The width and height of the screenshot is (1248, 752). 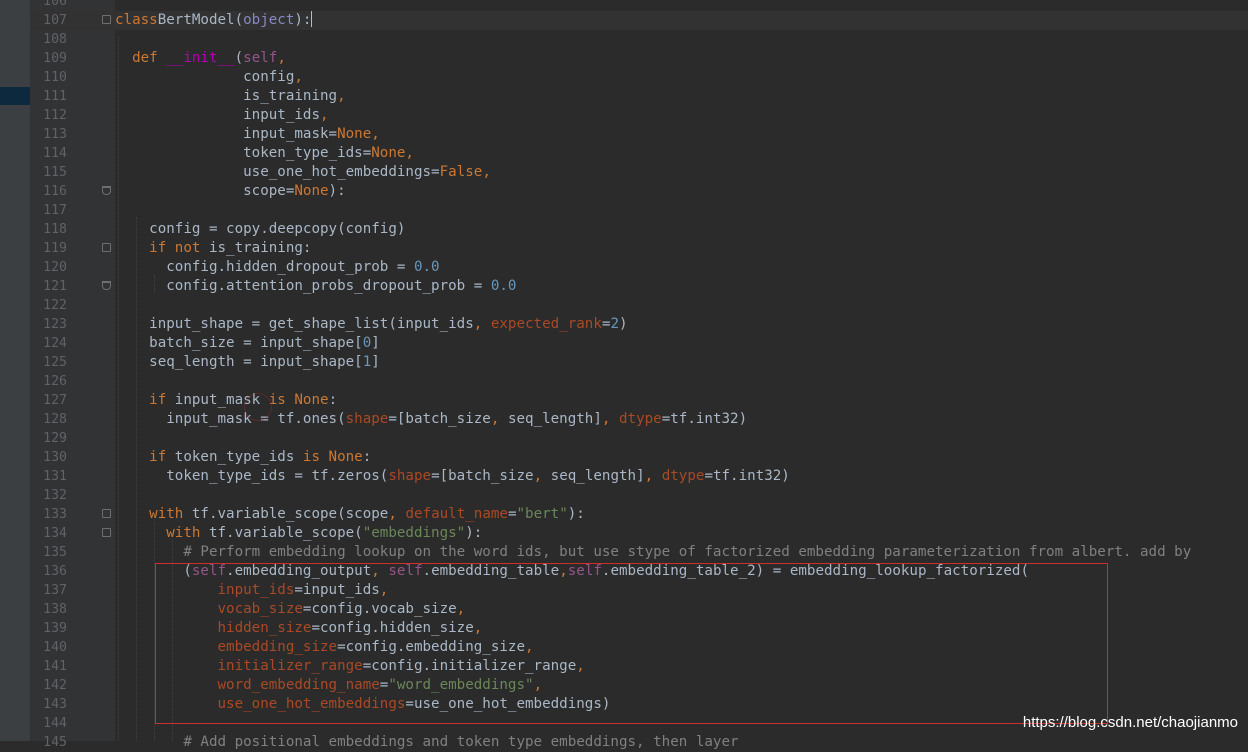 What do you see at coordinates (639, 495) in the screenshot?
I see `code-line: 132` at bounding box center [639, 495].